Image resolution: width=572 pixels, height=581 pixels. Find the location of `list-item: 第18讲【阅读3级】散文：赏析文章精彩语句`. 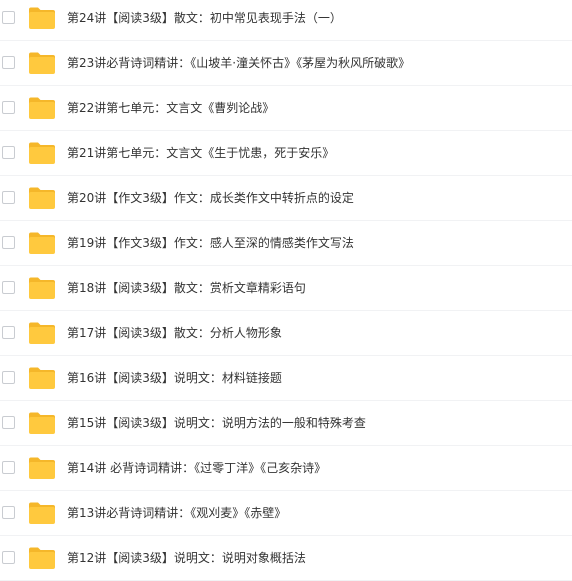

list-item: 第18讲【阅读3级】散文：赏析文章精彩语句 is located at coordinates (286, 288).